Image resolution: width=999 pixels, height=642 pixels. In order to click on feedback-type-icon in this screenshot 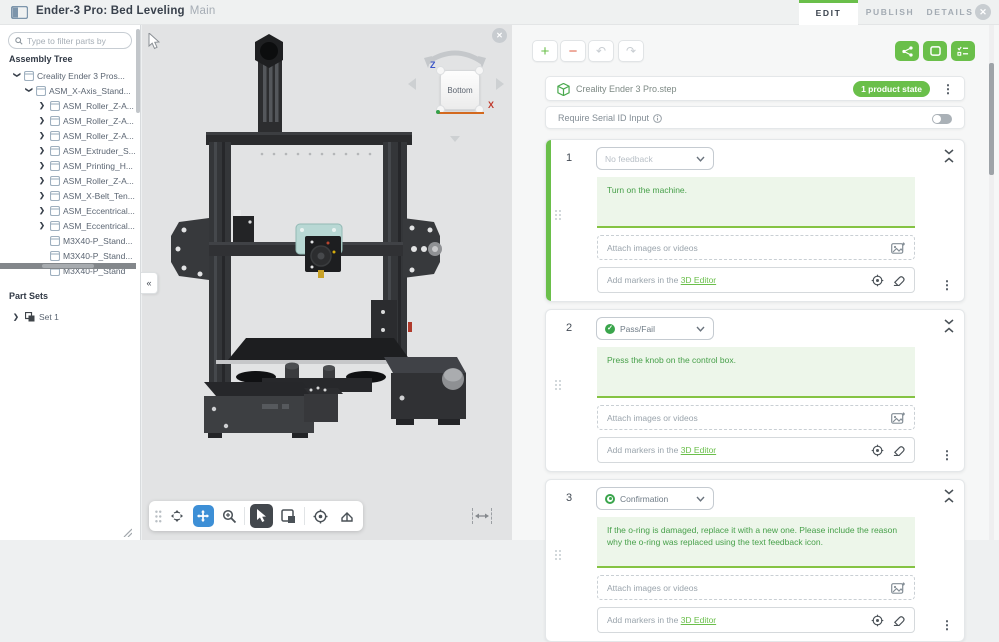, I will do `click(610, 498)`.